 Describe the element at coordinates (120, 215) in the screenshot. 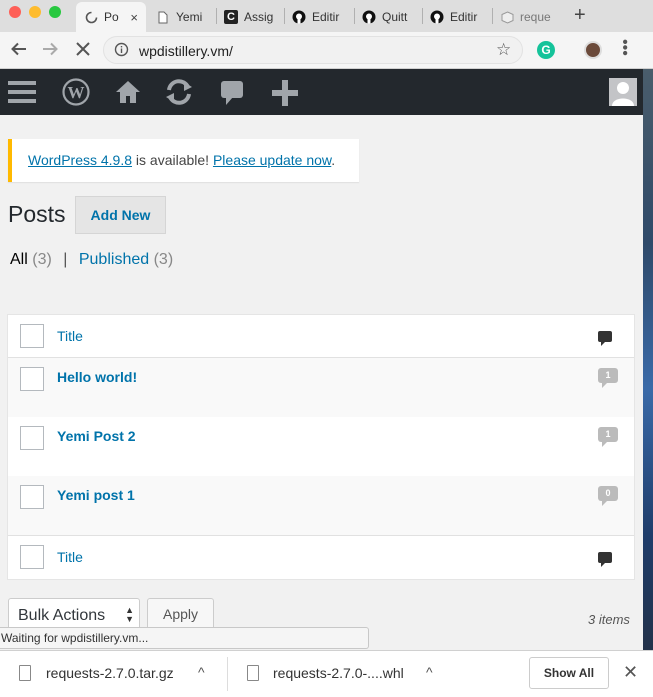

I see `add-new-button: Add New` at that location.